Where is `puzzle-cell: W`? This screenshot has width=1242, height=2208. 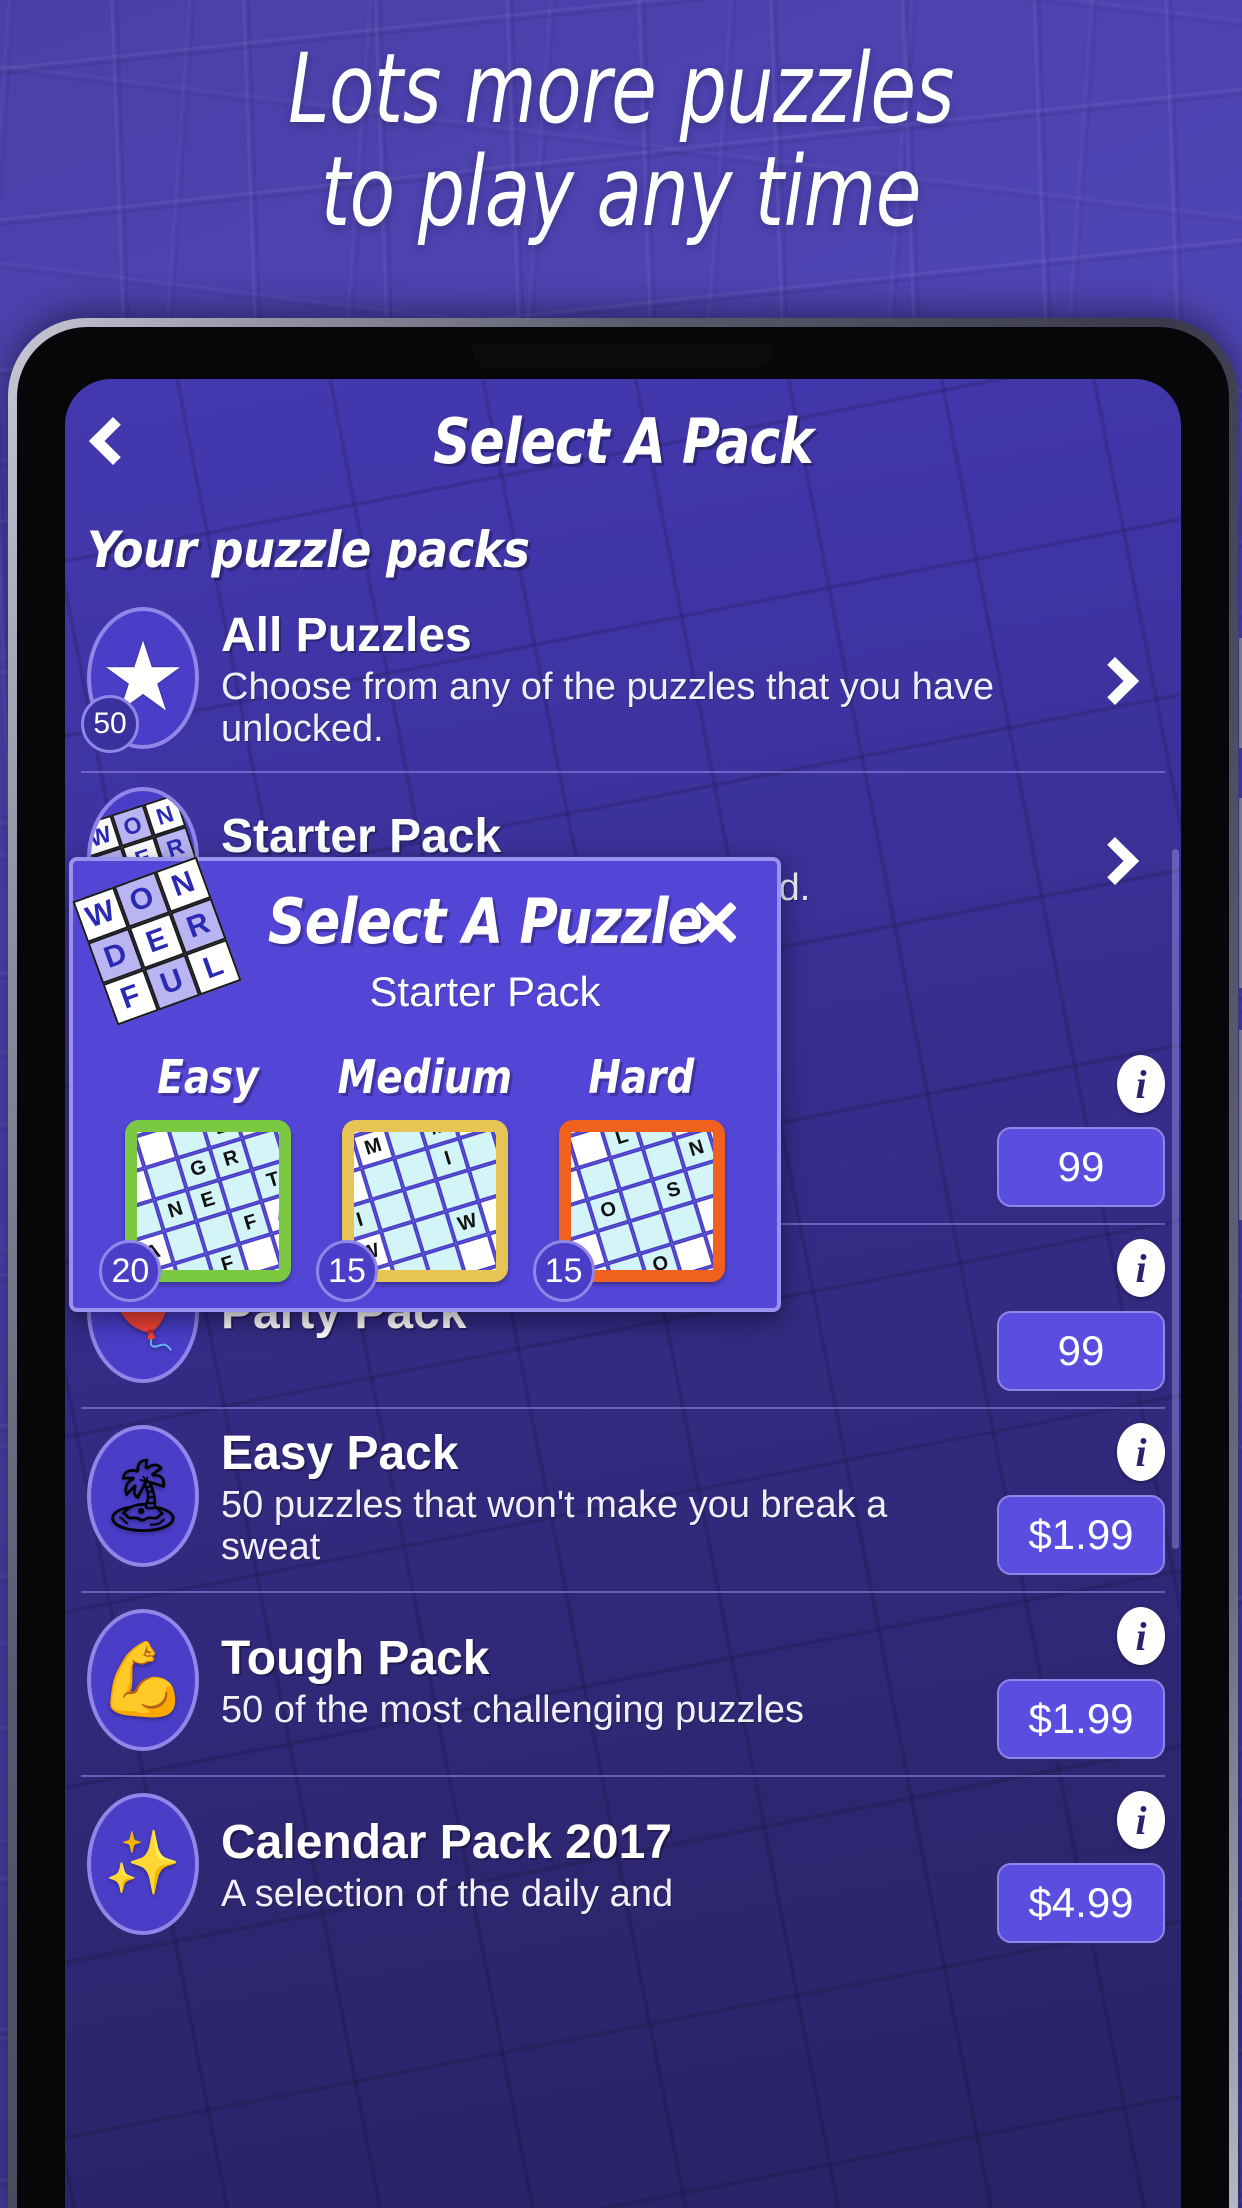 puzzle-cell: W is located at coordinates (505, 1171).